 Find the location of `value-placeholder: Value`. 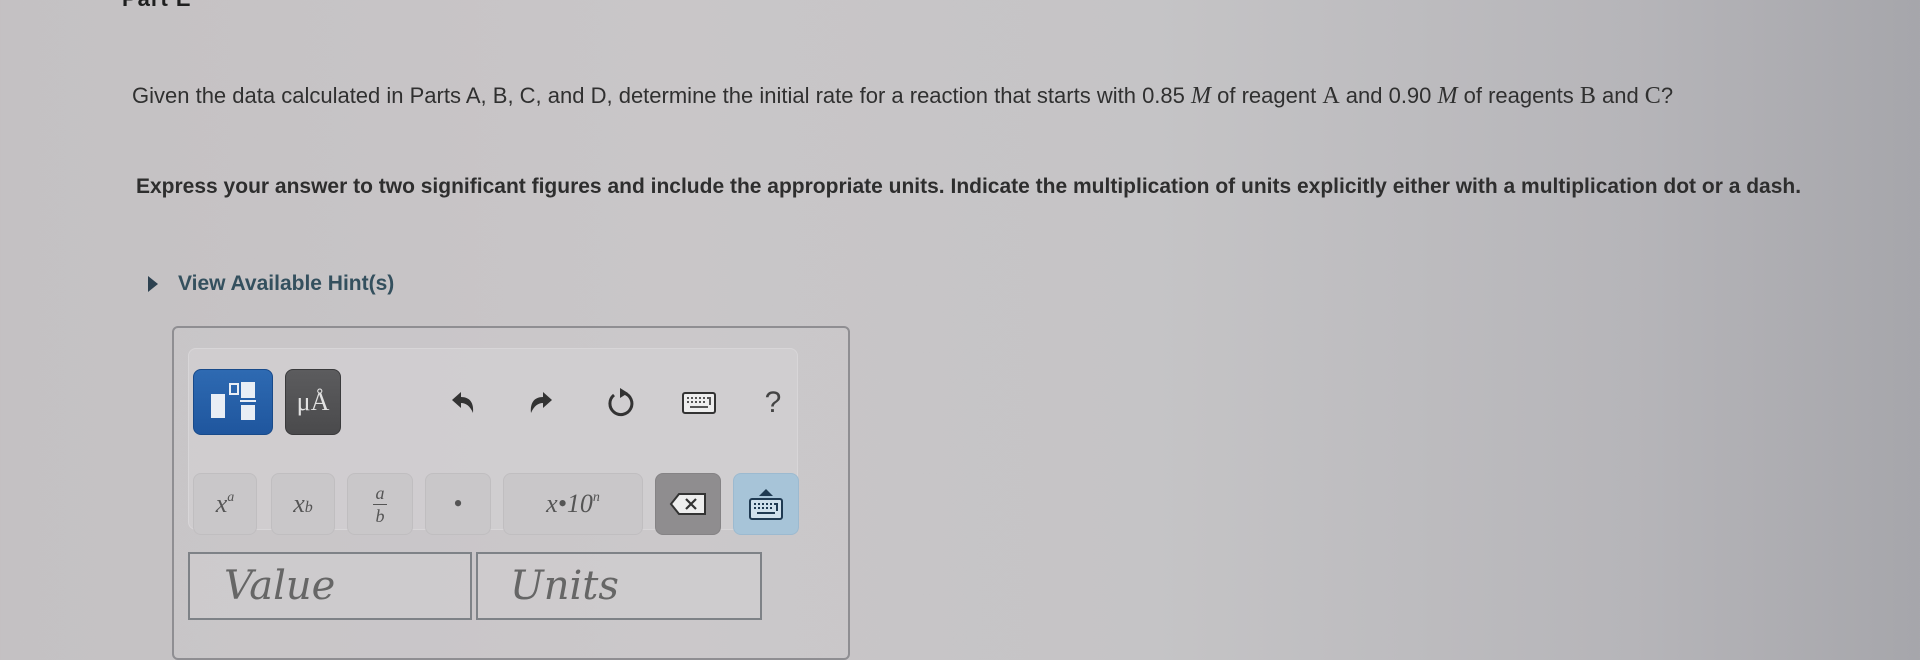

value-placeholder: Value is located at coordinates (280, 586).